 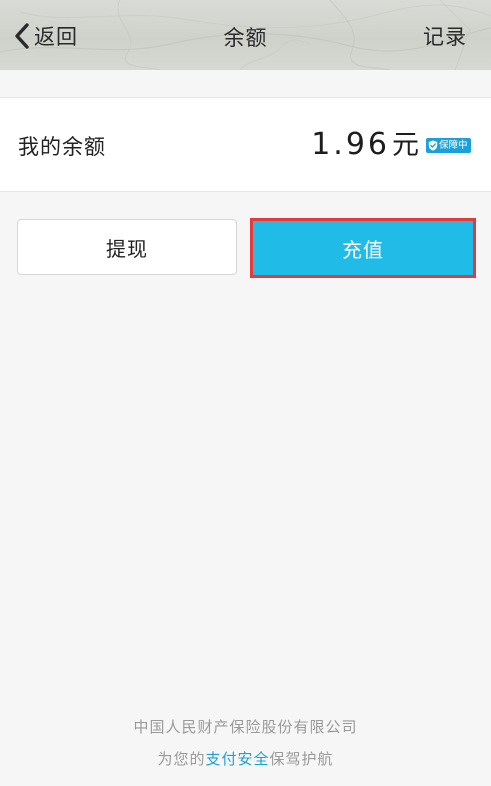 I want to click on recharge-button: 充值, so click(x=363, y=248).